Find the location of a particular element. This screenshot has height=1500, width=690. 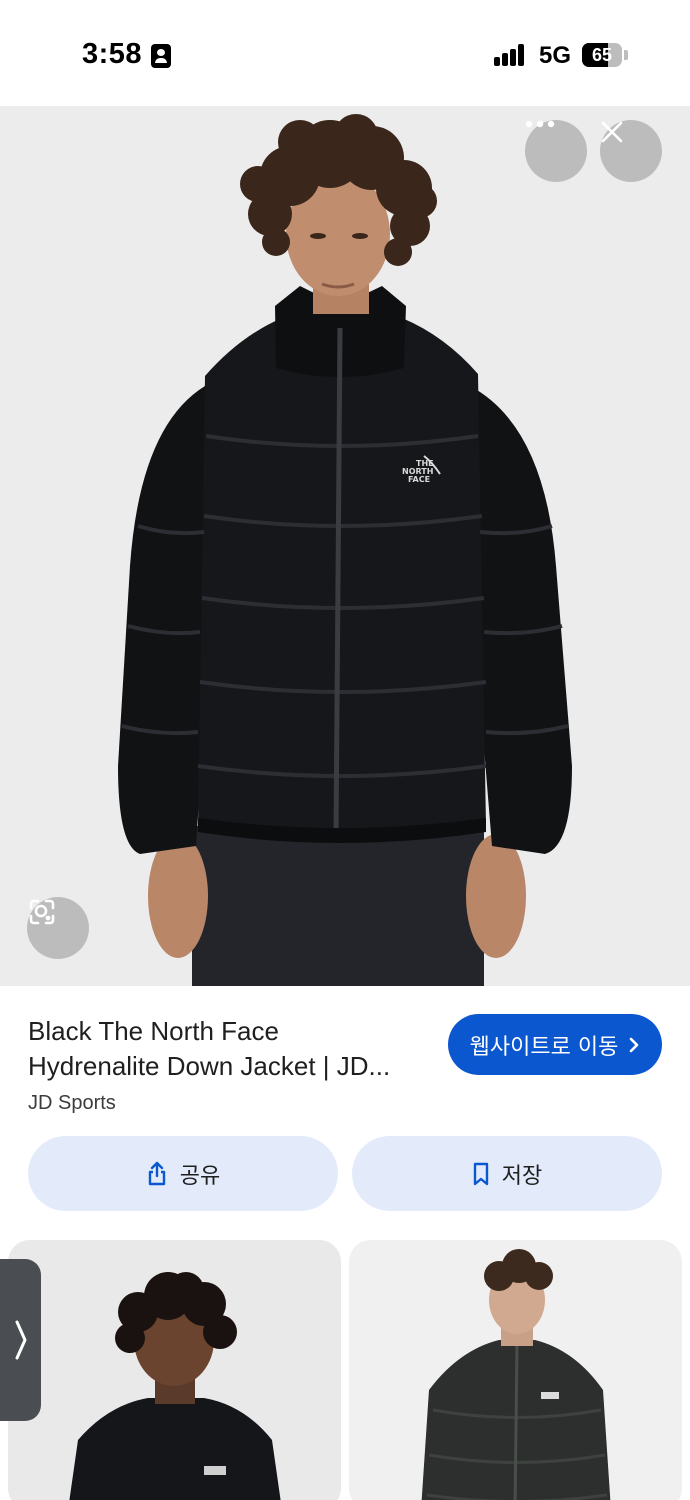

visit-website-button: 웹사이트로 이동 is located at coordinates (555, 1044).